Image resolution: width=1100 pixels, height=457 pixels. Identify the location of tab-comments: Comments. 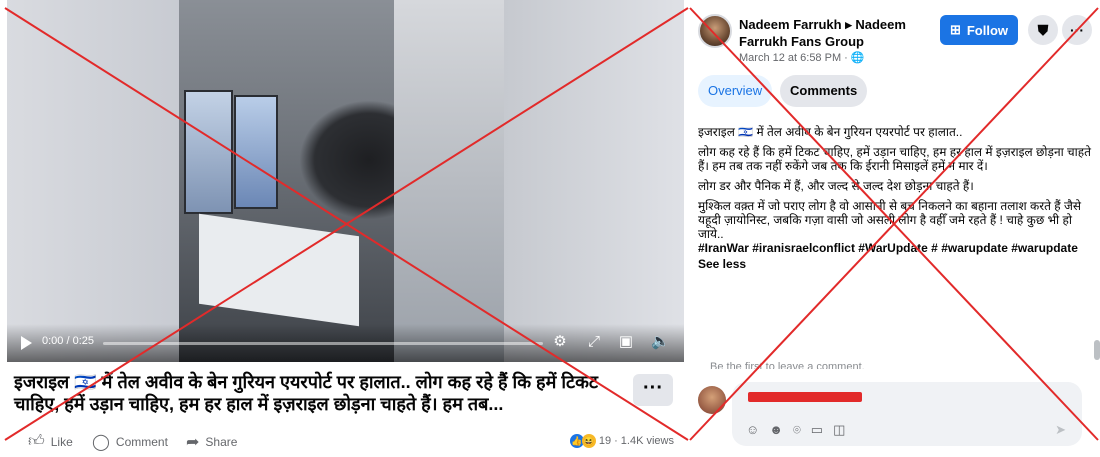
(824, 91).